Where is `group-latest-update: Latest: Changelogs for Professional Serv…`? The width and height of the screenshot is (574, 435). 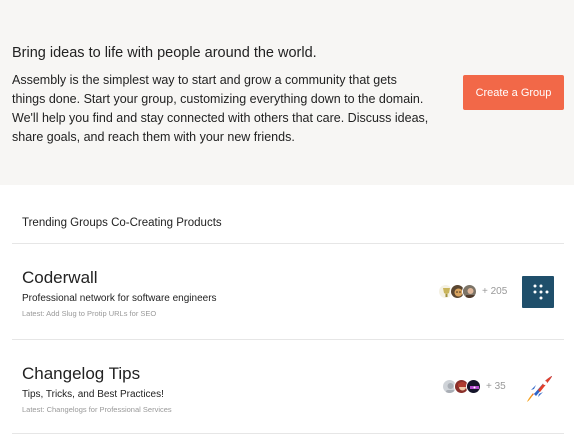 group-latest-update: Latest: Changelogs for Professional Serv… is located at coordinates (97, 409).